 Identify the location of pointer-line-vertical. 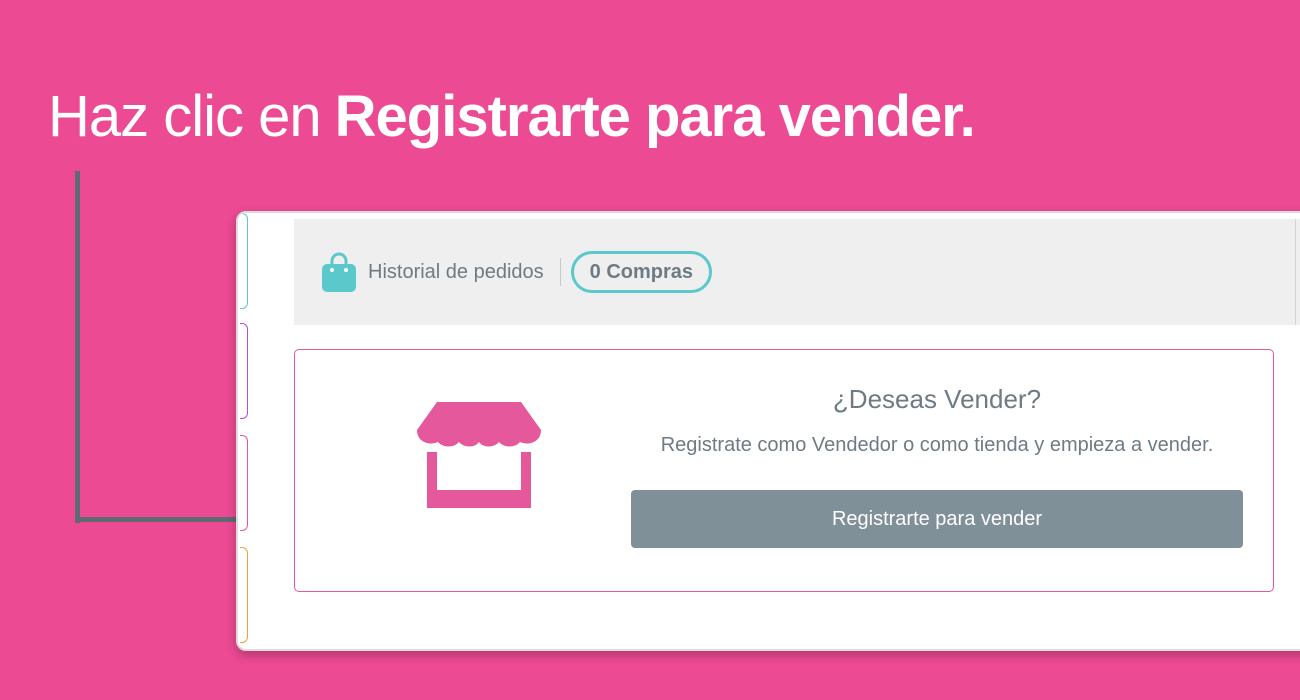
(77, 347).